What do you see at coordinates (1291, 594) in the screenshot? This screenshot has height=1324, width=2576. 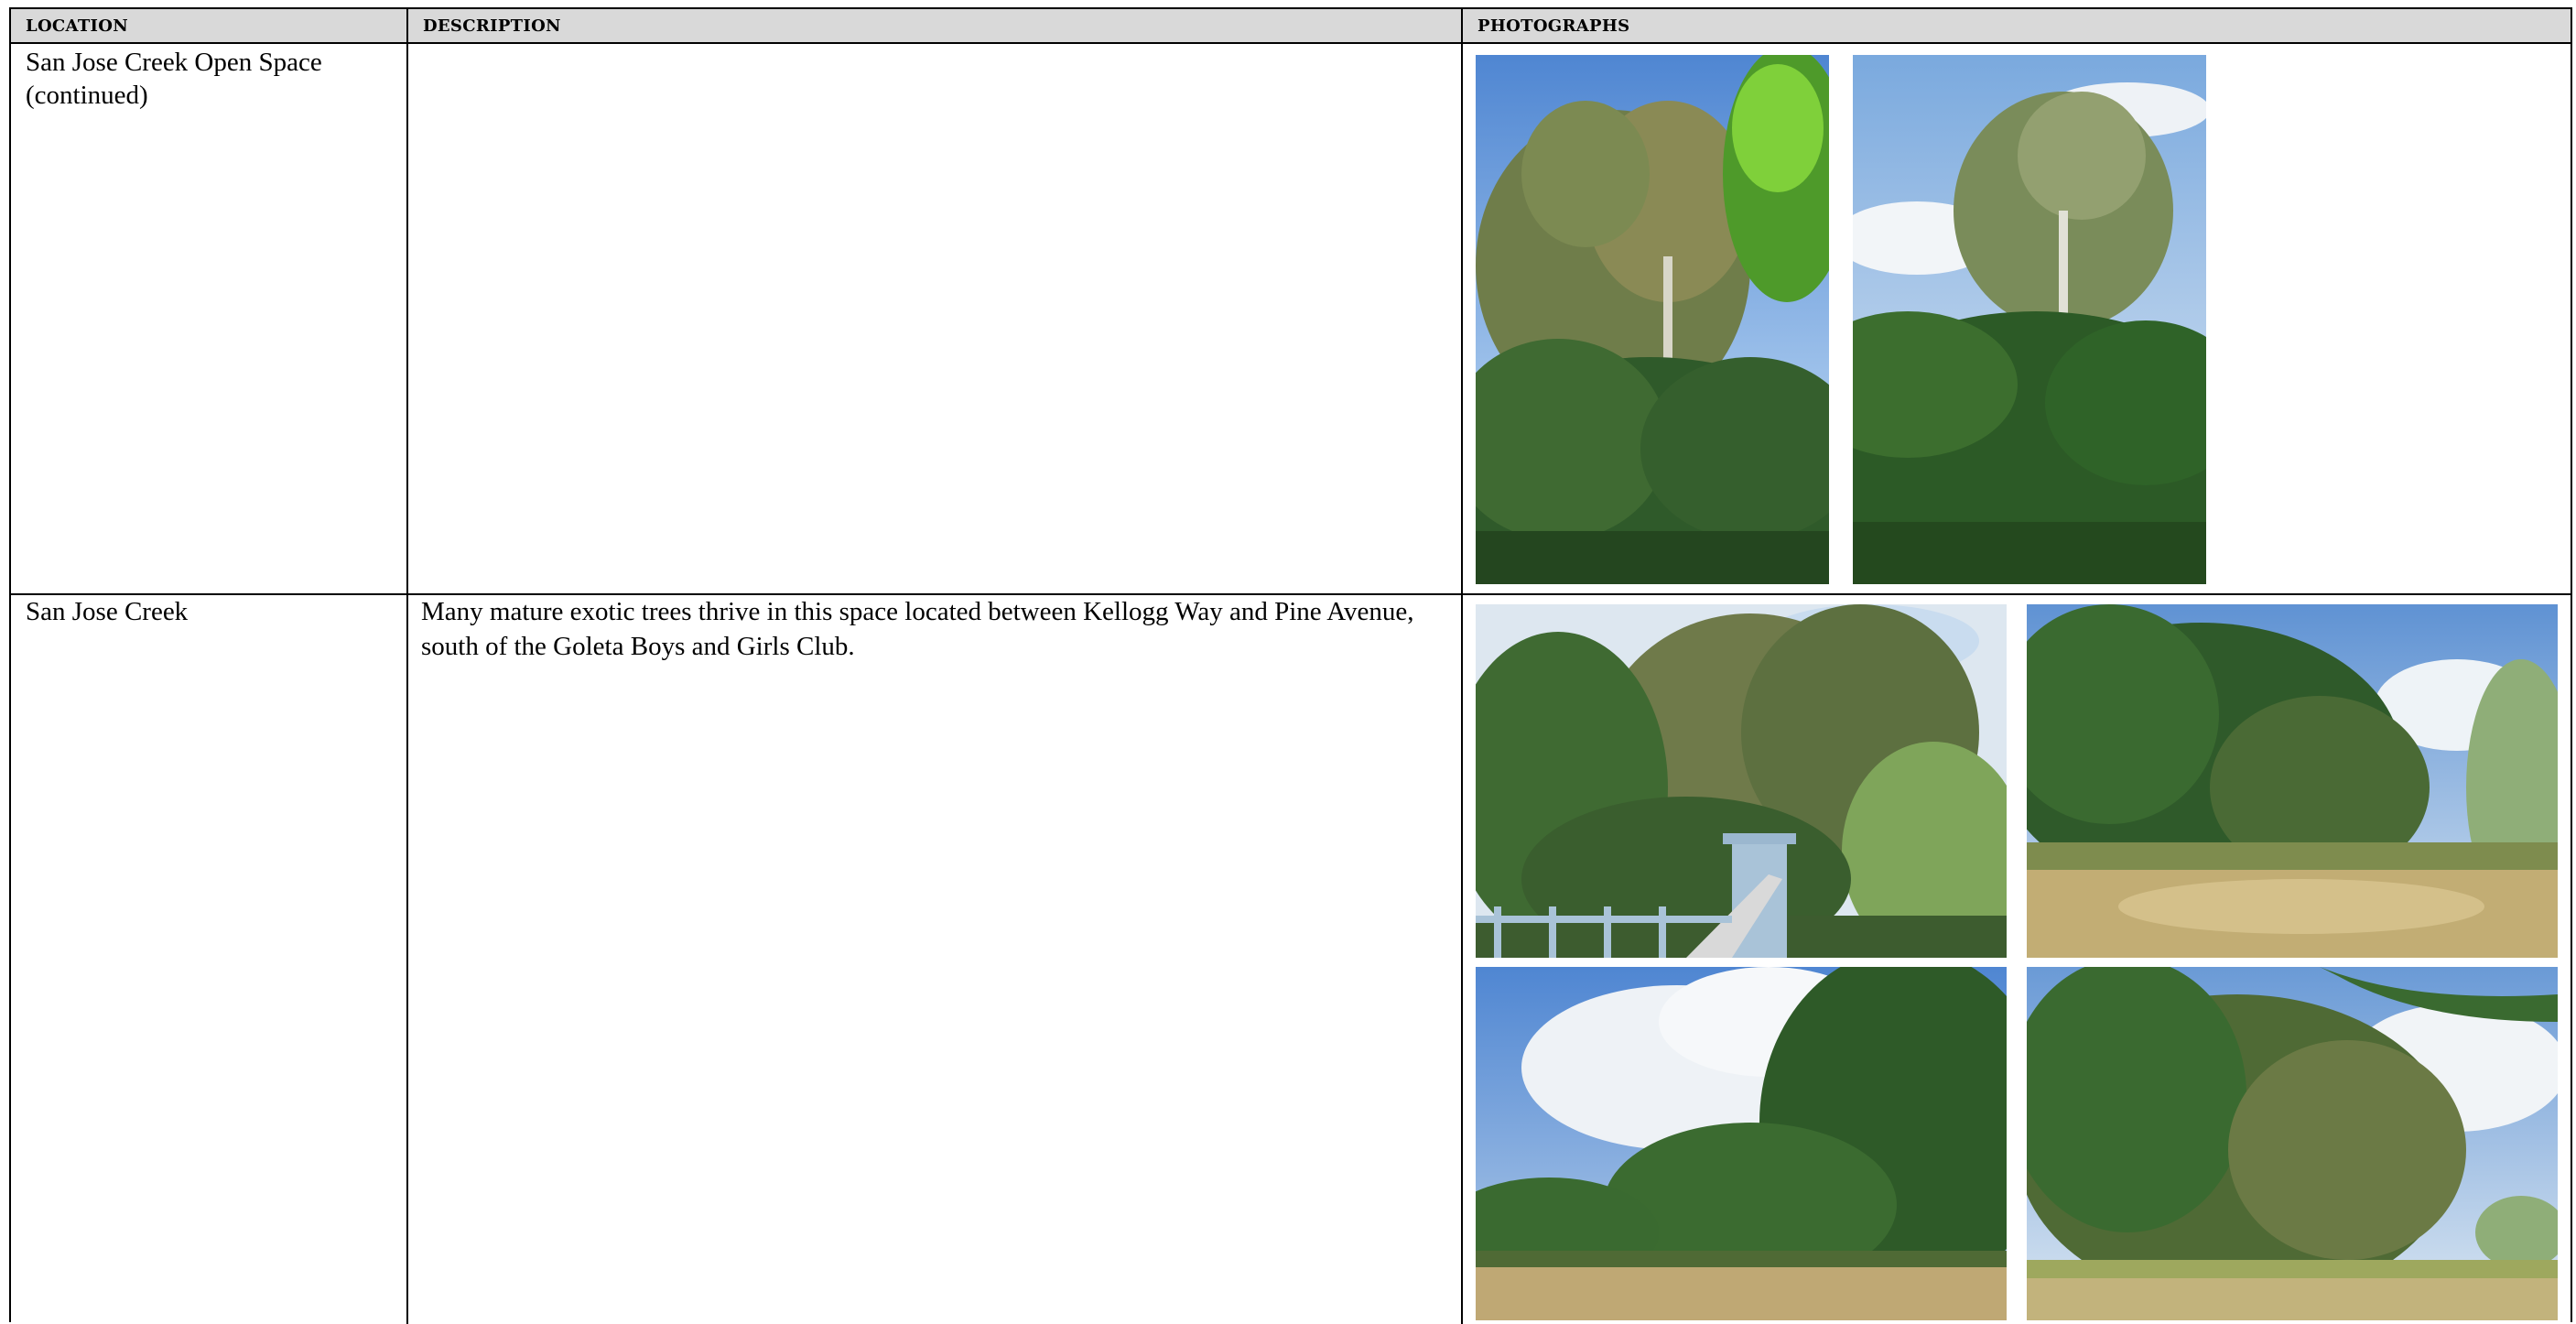 I see `row-divider` at bounding box center [1291, 594].